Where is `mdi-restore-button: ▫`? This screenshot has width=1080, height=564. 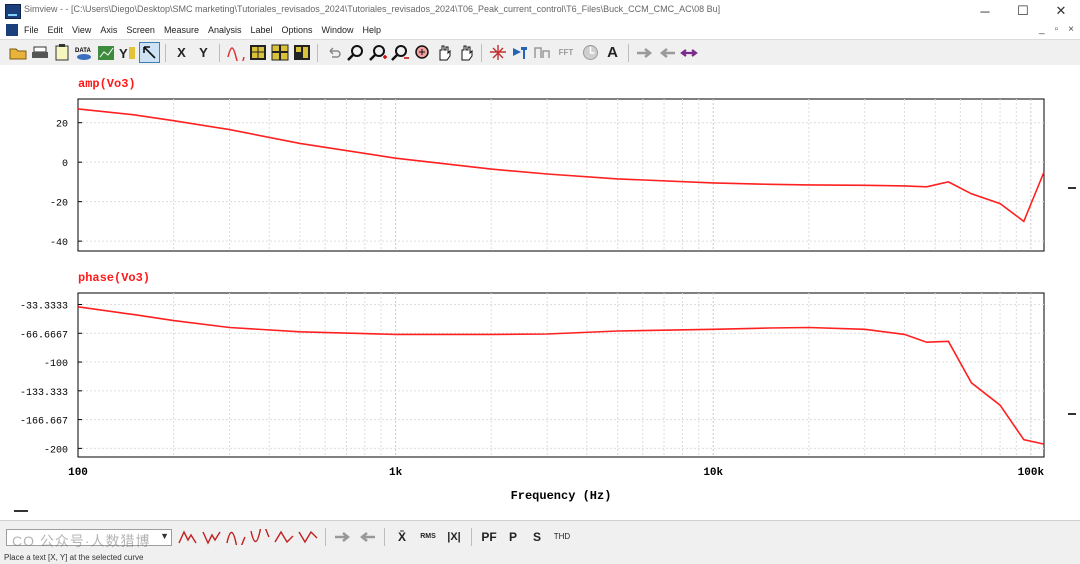 mdi-restore-button: ▫ is located at coordinates (1057, 29).